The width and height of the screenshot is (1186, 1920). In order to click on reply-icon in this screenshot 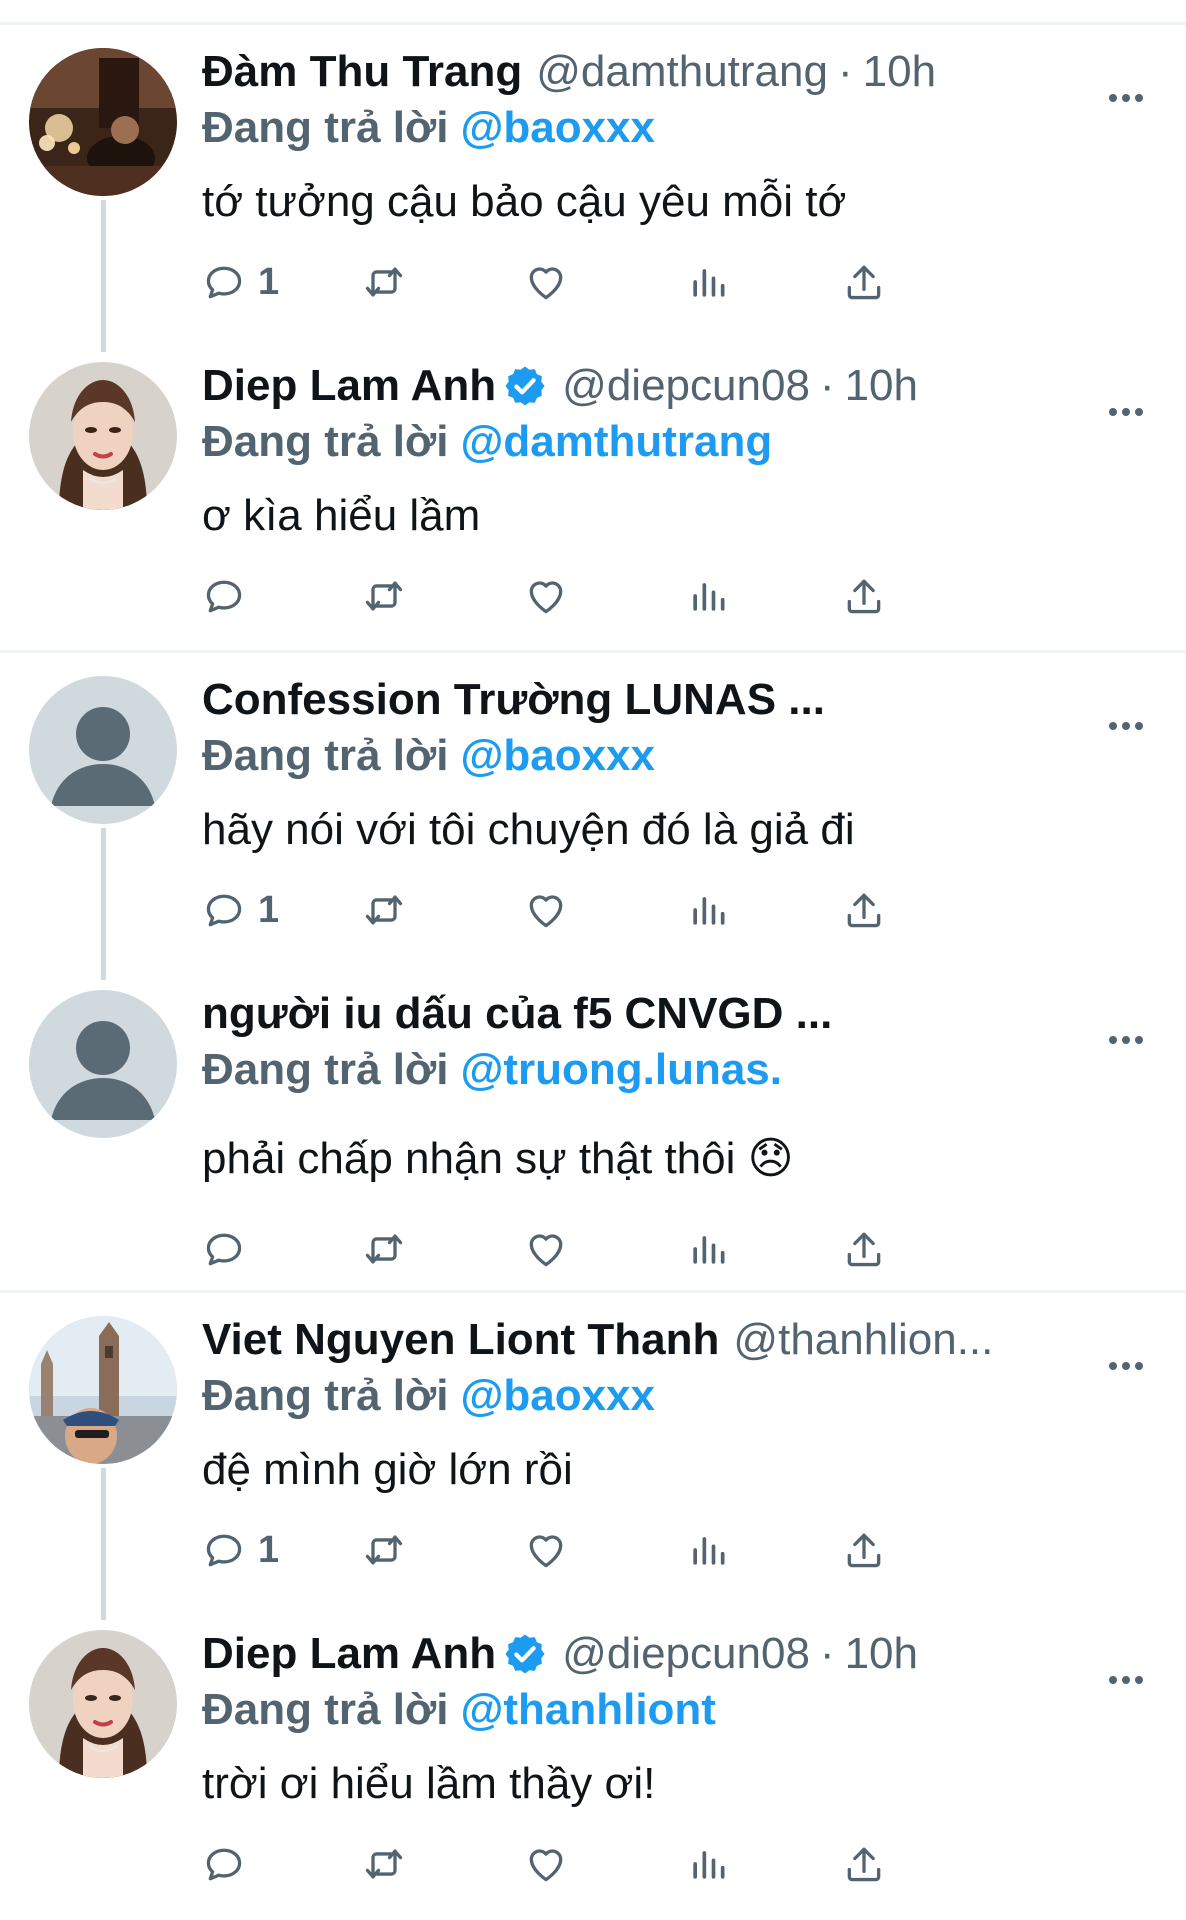, I will do `click(224, 1864)`.